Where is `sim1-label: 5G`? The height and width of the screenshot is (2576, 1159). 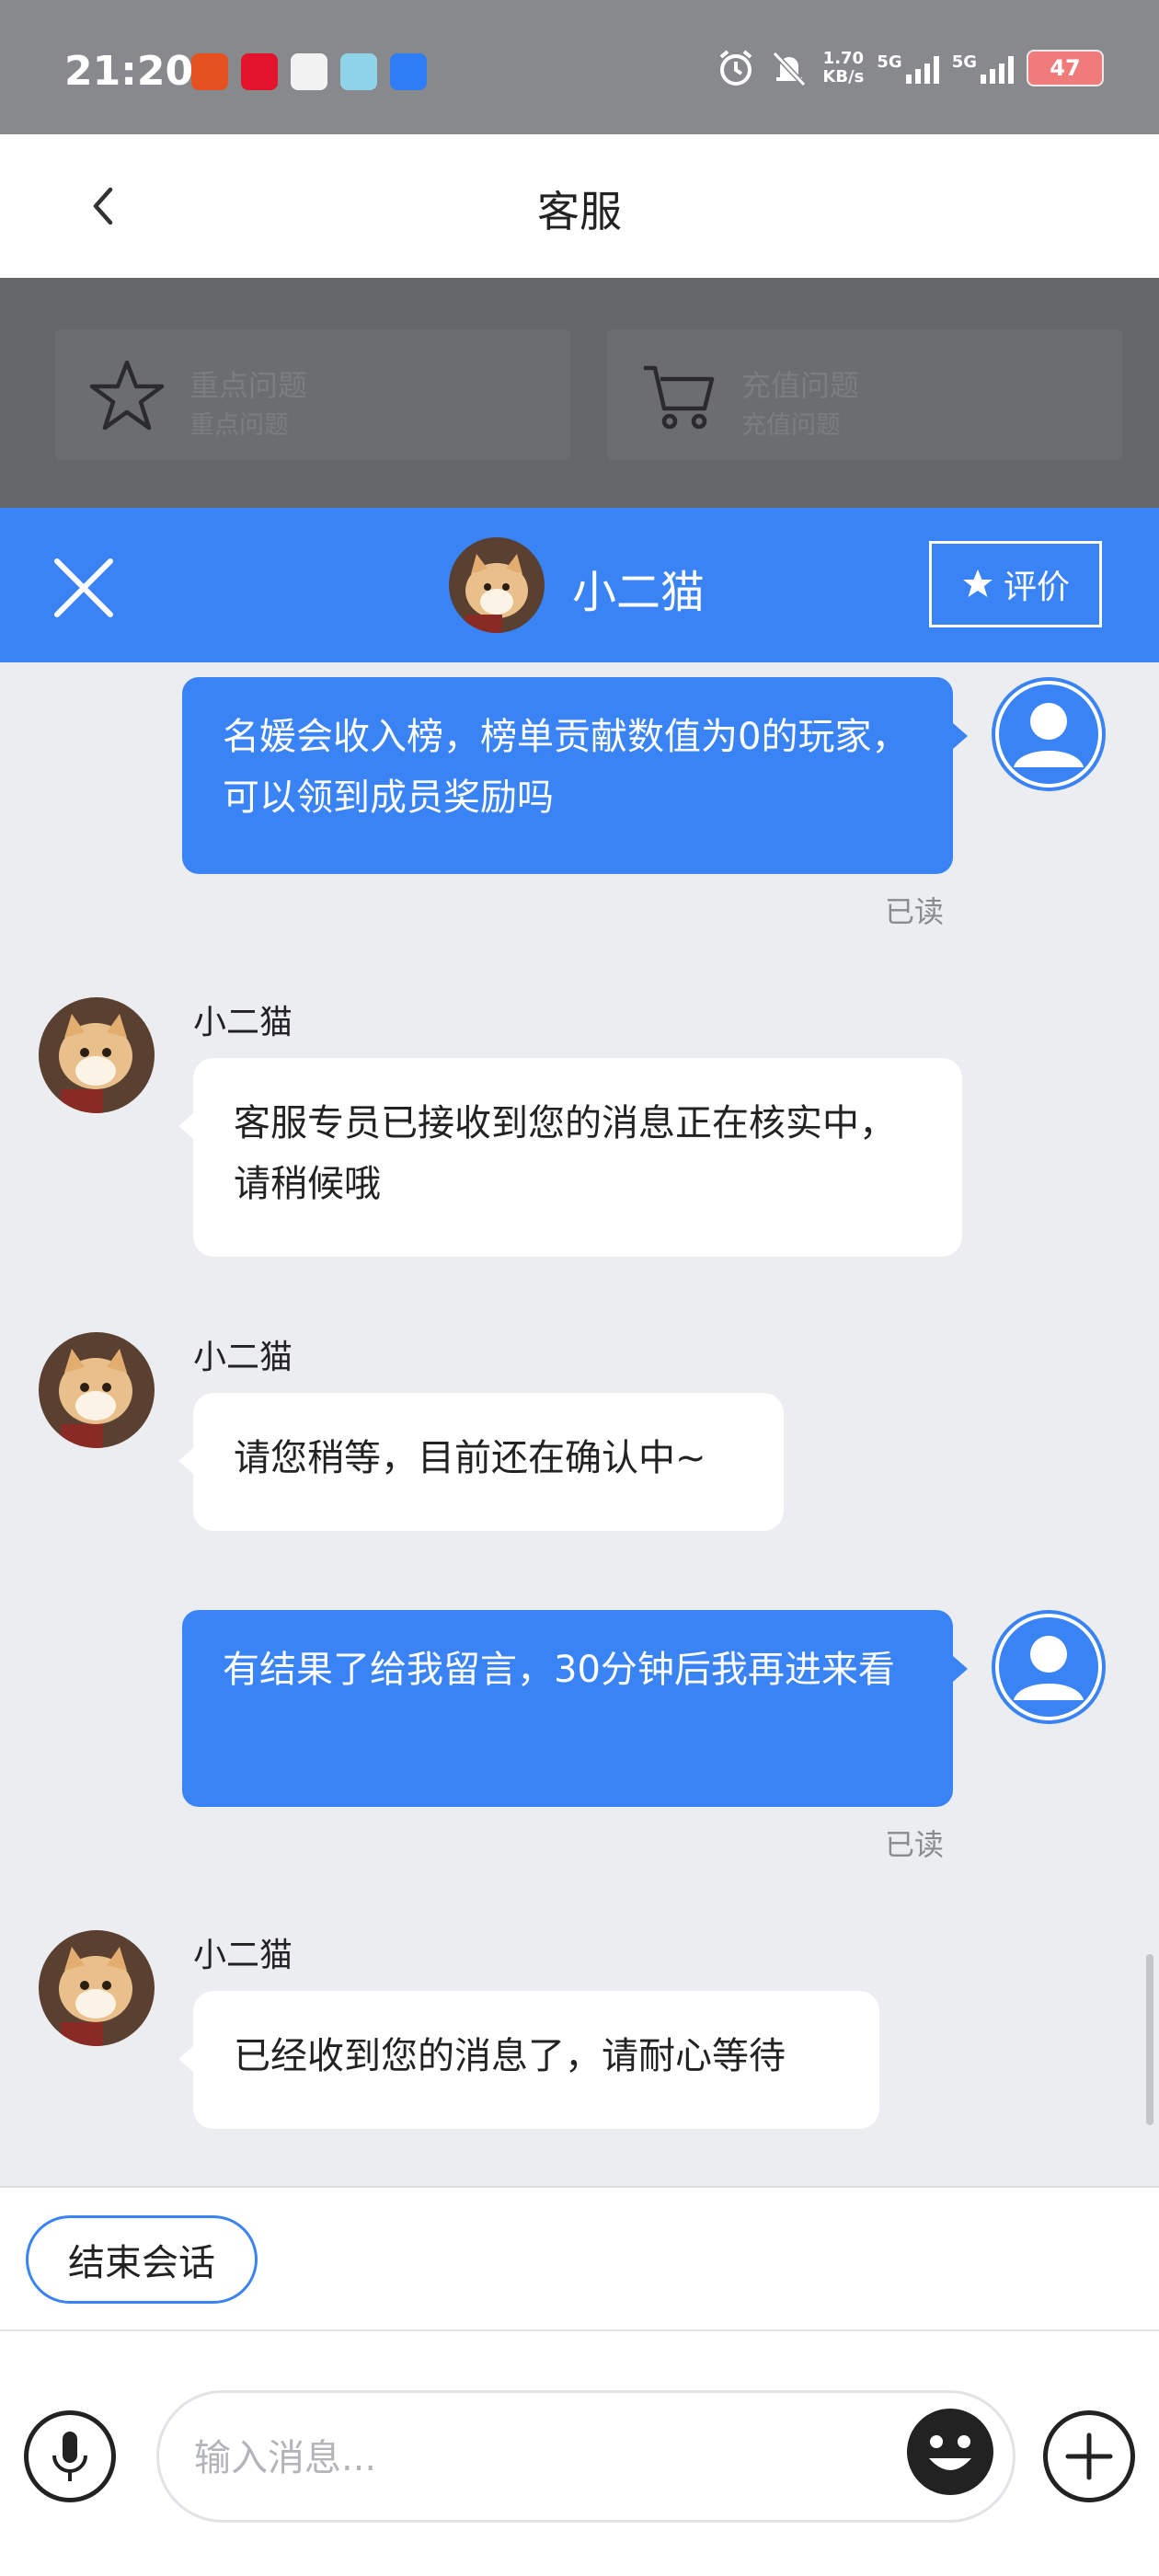 sim1-label: 5G is located at coordinates (889, 62).